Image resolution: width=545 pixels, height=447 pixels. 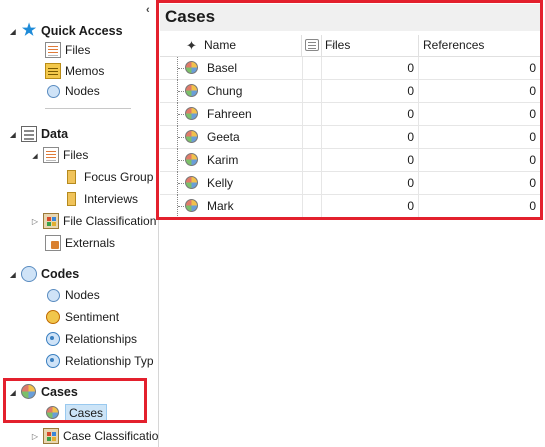 I want to click on codes-icon, so click(x=29, y=274).